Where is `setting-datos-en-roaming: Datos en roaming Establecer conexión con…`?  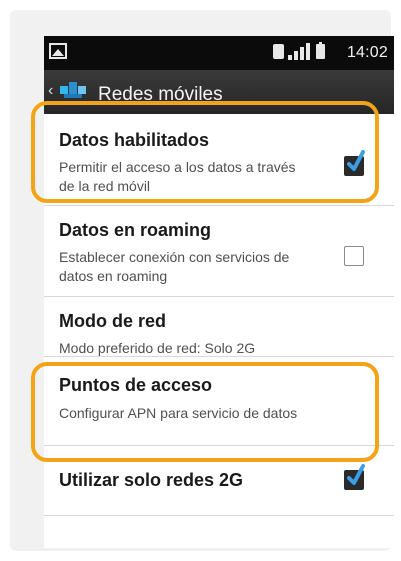
setting-datos-en-roaming: Datos en roaming Establecer conexión con… is located at coordinates (219, 251).